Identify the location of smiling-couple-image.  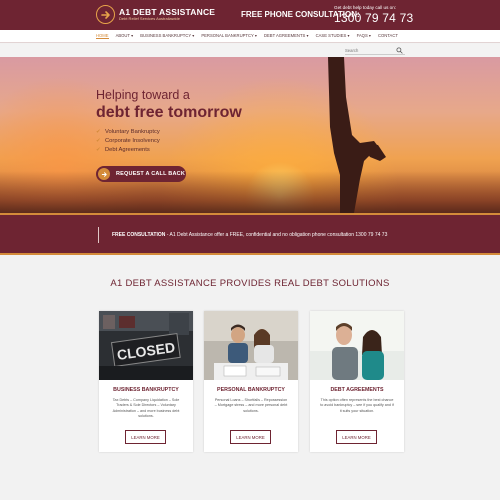
(357, 345).